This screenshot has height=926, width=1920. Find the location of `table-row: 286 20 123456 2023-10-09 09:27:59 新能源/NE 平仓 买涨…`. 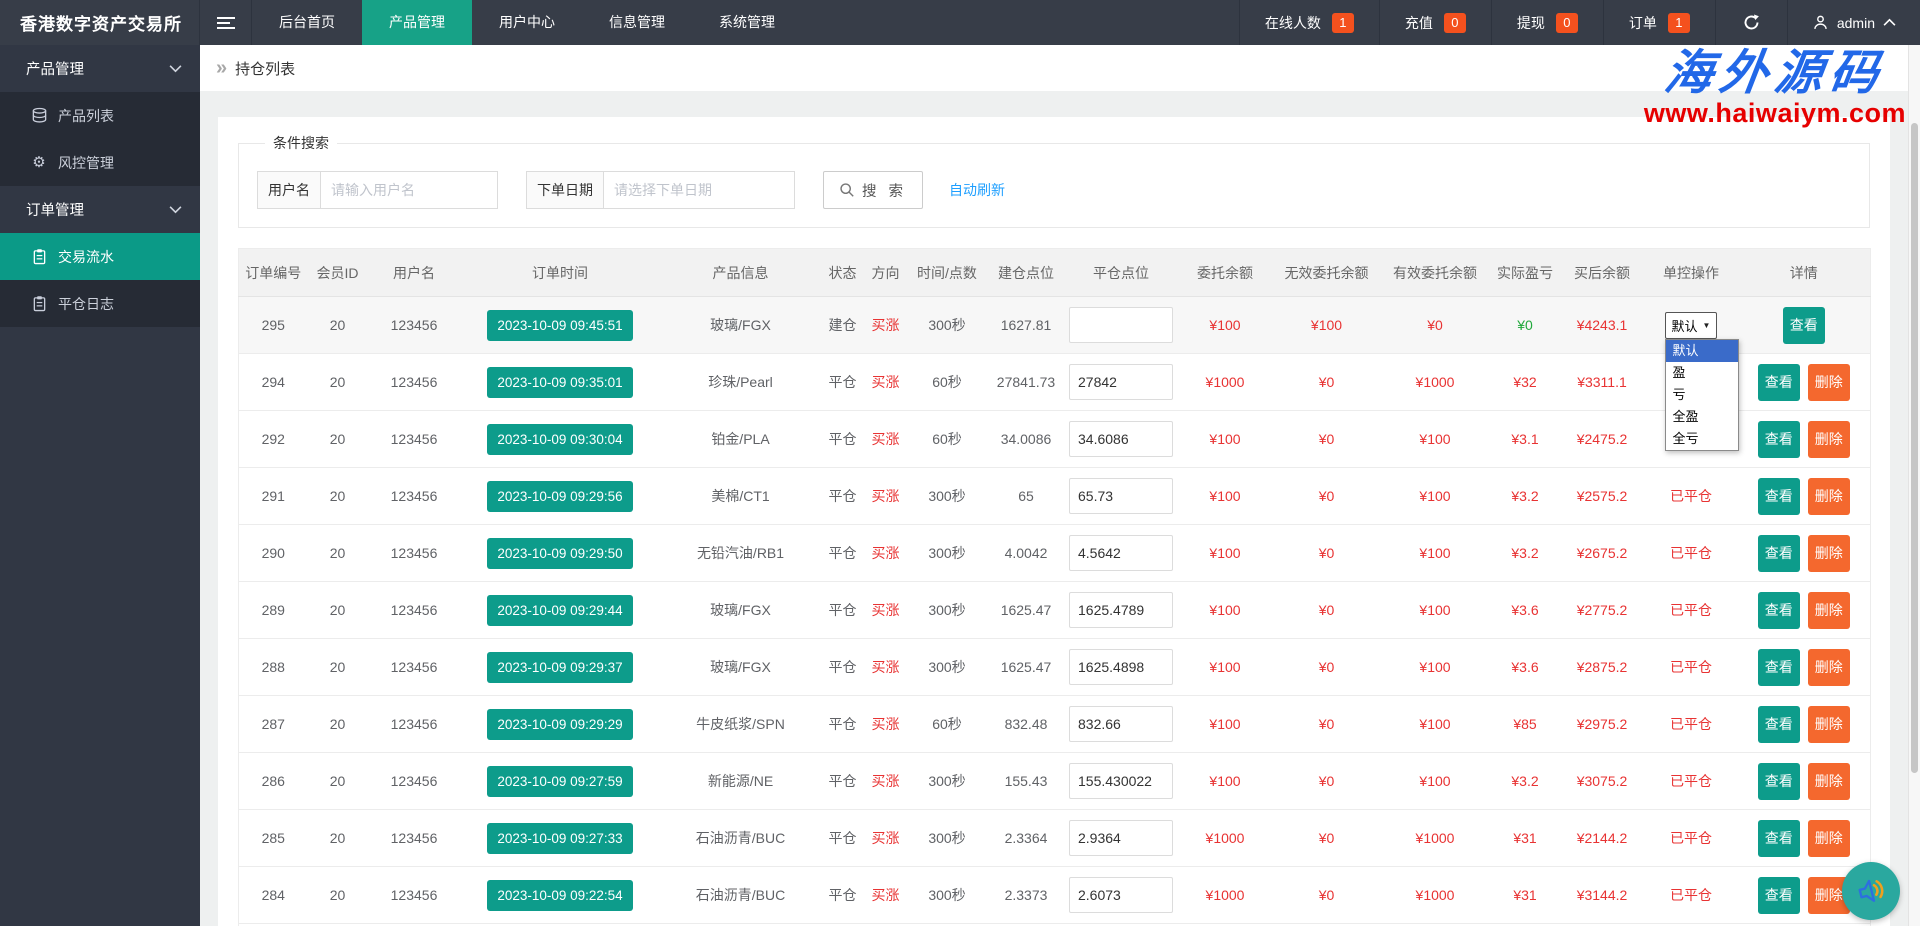

table-row: 286 20 123456 2023-10-09 09:27:59 新能源/NE 平仓 买涨… is located at coordinates (1054, 781).